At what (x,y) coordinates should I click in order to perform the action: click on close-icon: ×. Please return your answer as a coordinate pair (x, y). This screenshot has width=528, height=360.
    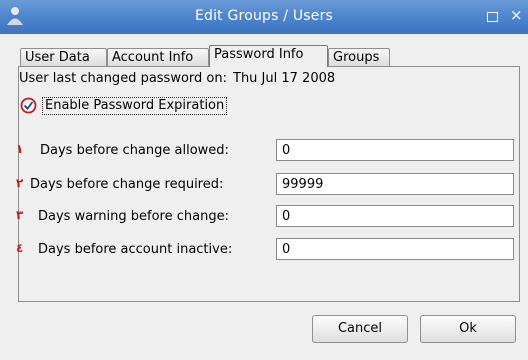
    Looking at the image, I should click on (516, 15).